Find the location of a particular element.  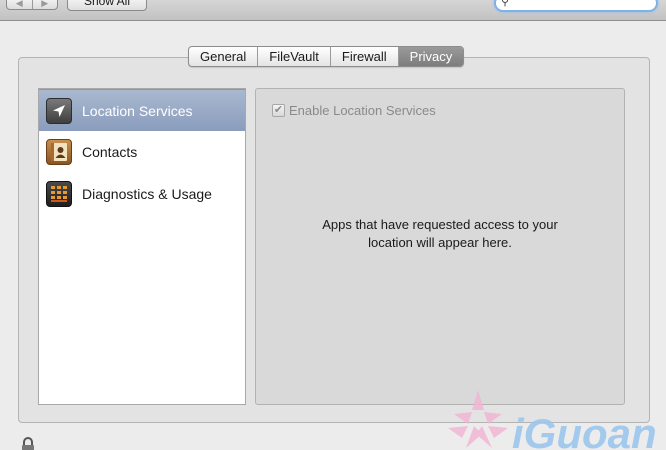

address-book-icon is located at coordinates (59, 152).